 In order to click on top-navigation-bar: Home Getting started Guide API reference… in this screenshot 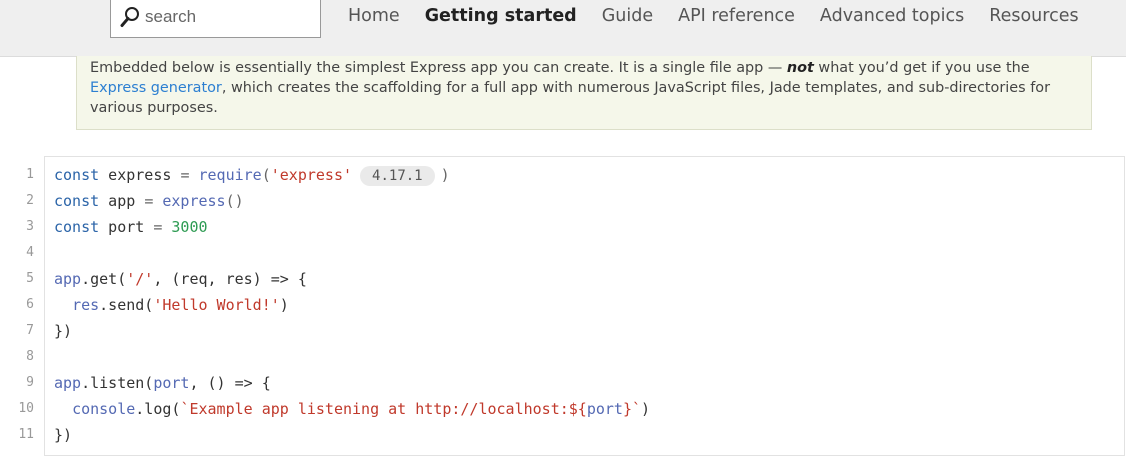, I will do `click(563, 28)`.